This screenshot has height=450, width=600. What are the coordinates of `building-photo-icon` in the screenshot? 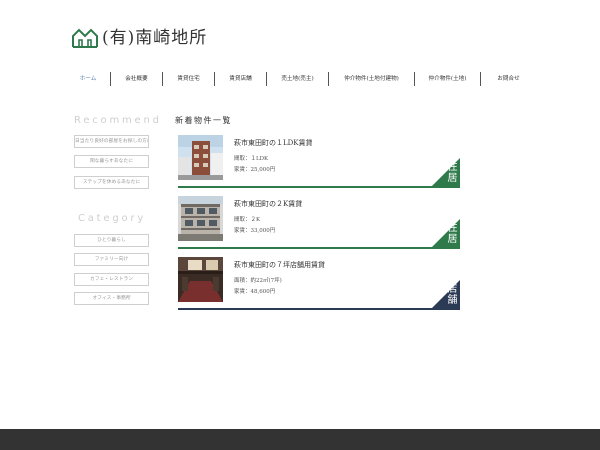 It's located at (200, 157).